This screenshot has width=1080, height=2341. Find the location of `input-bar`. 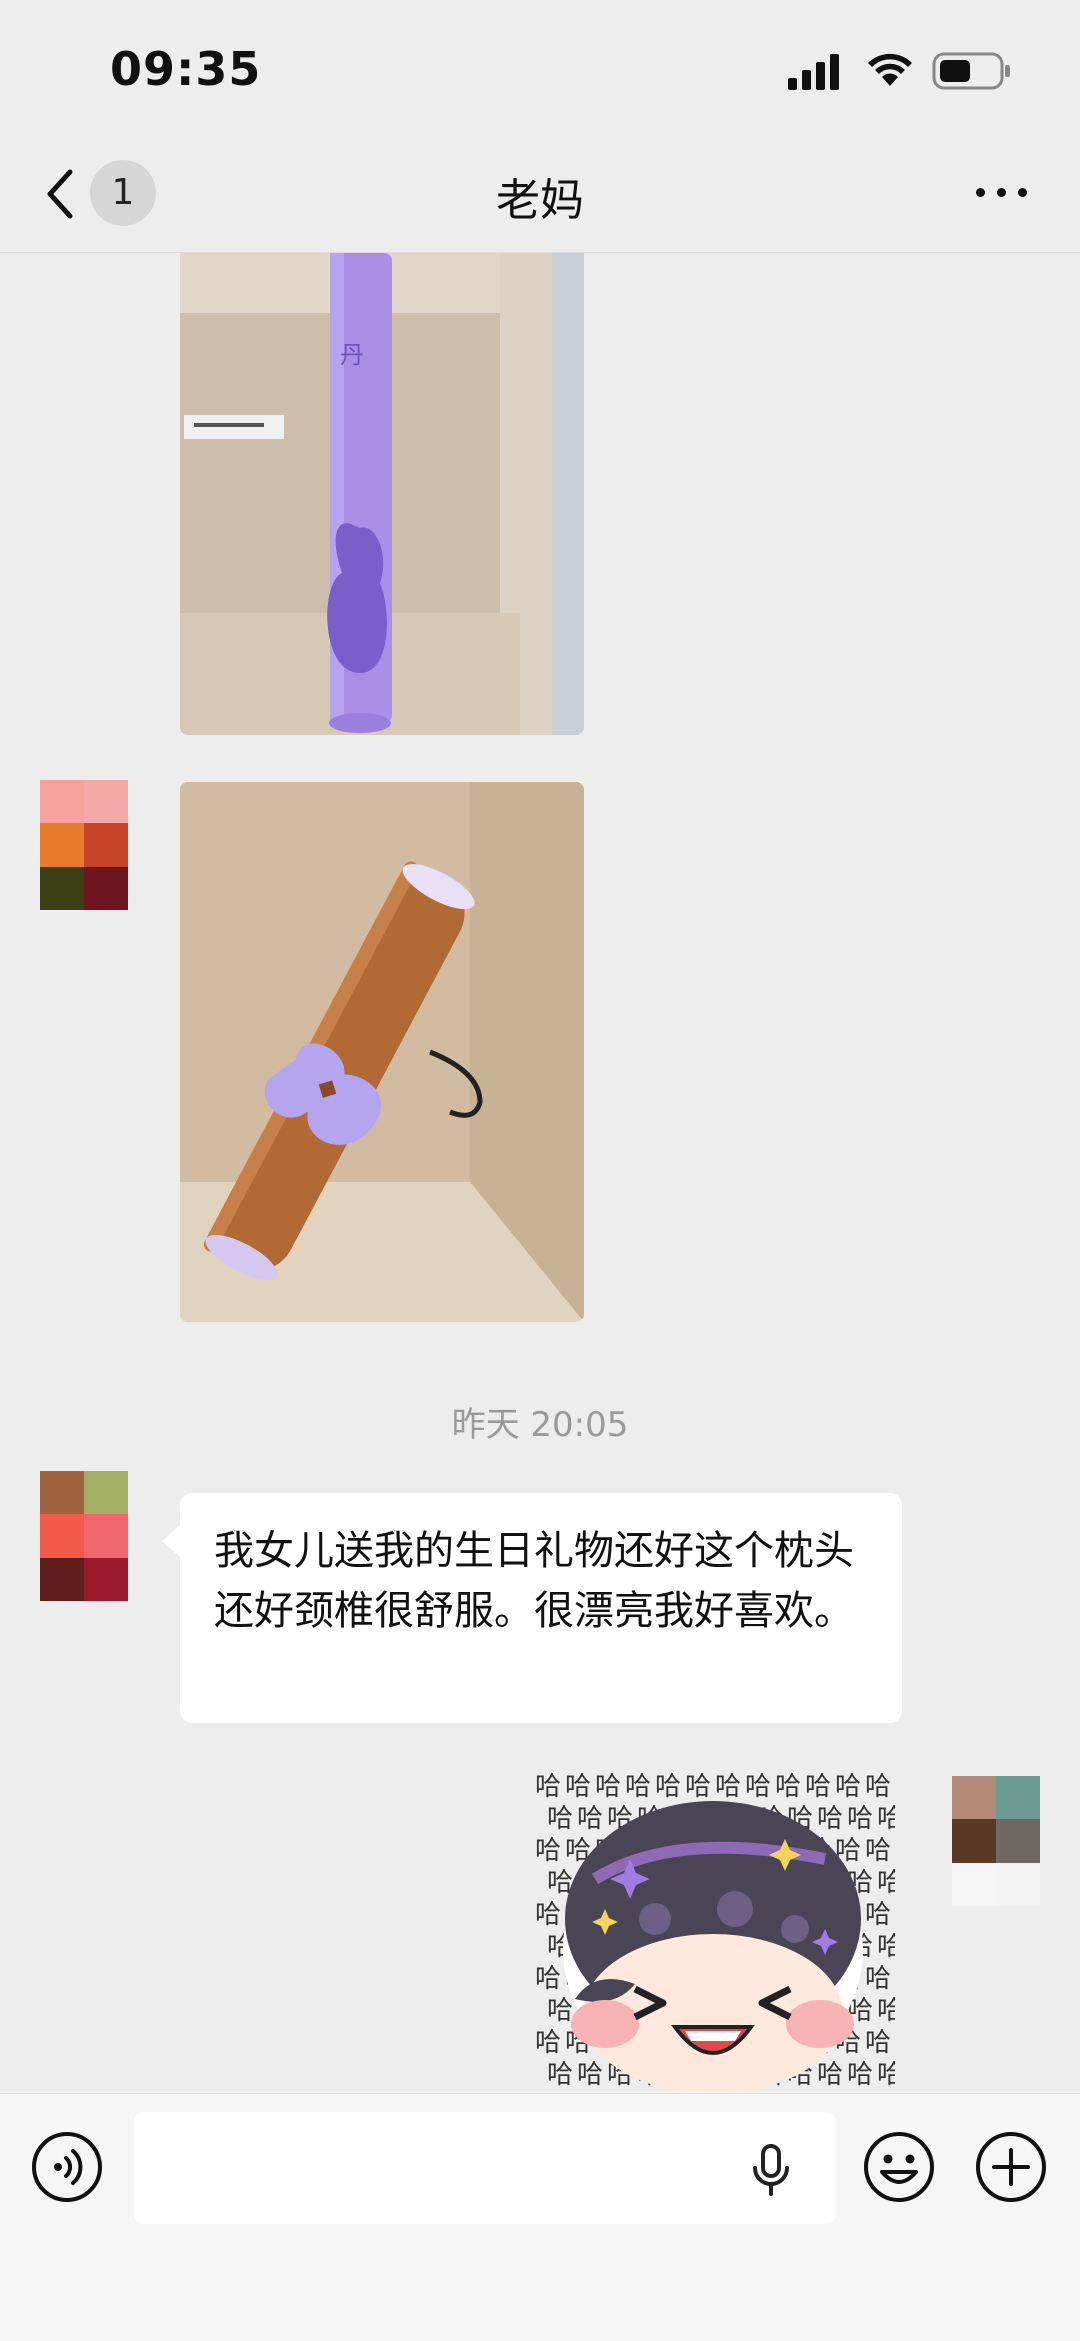

input-bar is located at coordinates (540, 2217).